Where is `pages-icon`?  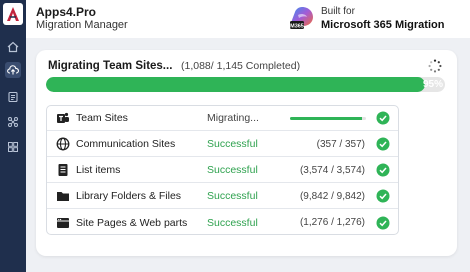
pages-icon is located at coordinates (63, 223).